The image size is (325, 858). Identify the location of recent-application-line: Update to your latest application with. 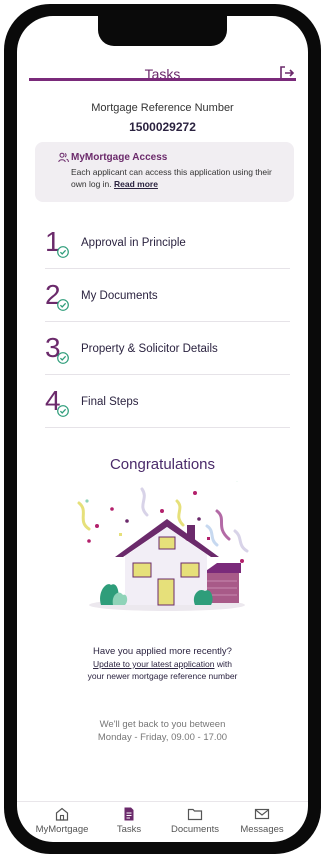
(162, 664).